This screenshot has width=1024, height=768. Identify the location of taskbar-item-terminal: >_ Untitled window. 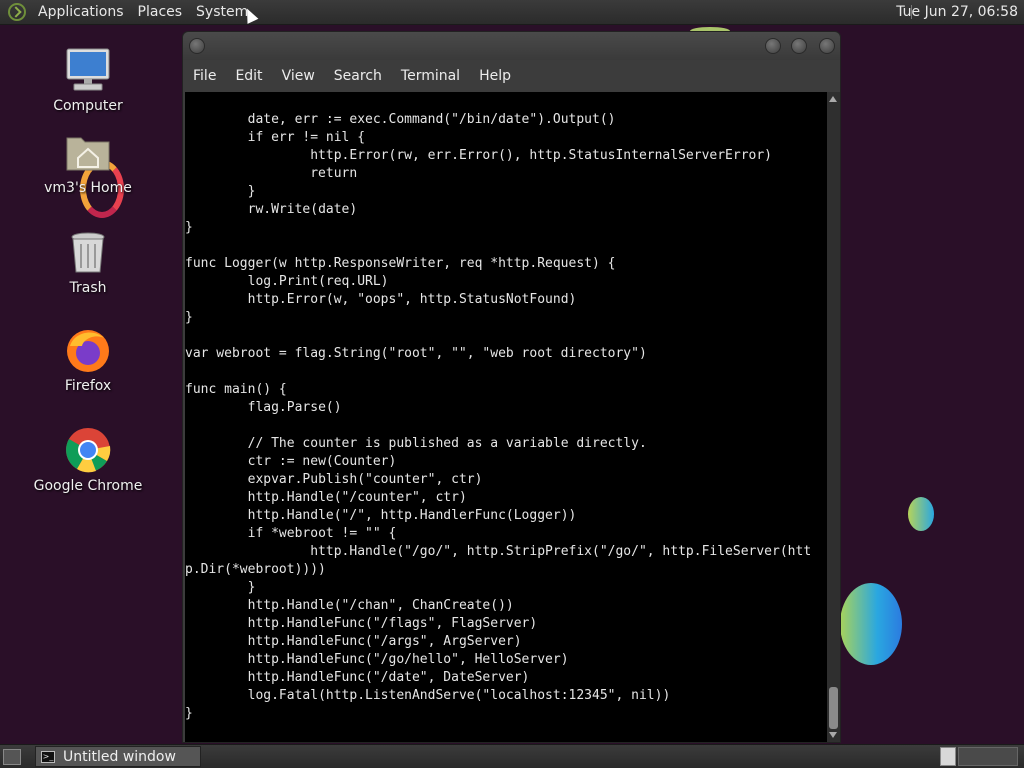
(118, 756).